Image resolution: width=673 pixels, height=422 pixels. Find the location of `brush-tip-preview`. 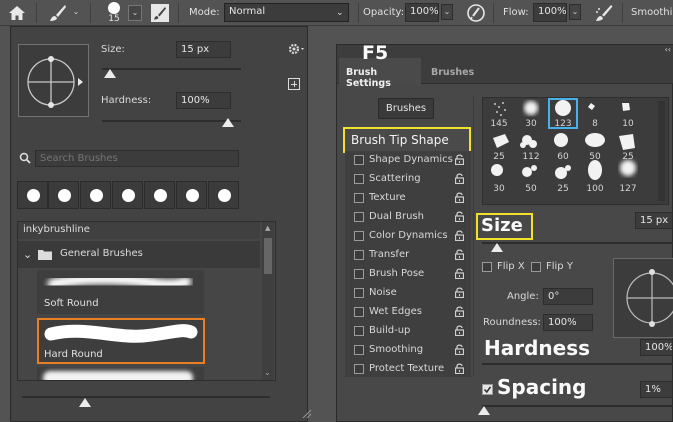

brush-tip-preview is located at coordinates (53, 80).